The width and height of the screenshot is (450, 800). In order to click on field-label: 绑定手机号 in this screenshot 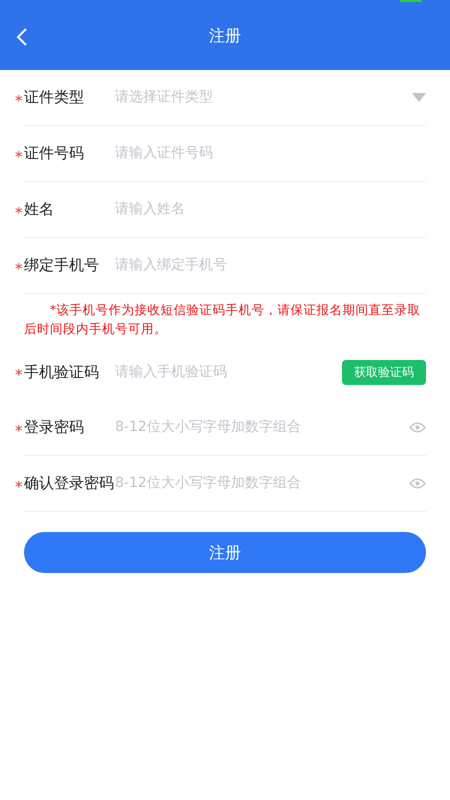, I will do `click(62, 265)`.